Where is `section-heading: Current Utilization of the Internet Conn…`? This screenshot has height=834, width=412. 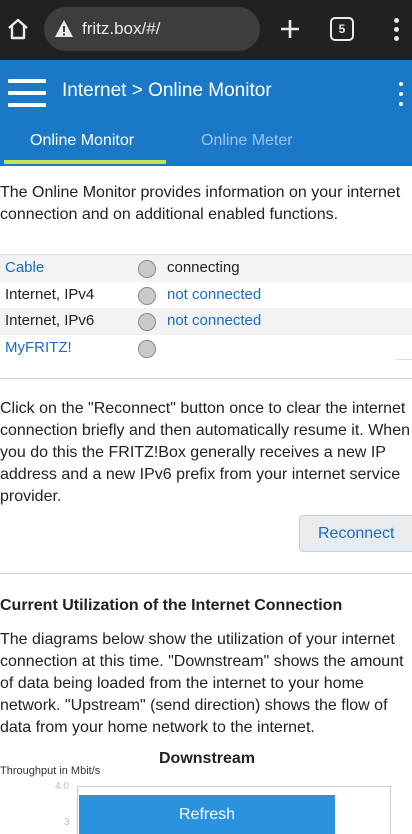
section-heading: Current Utilization of the Internet Conn… is located at coordinates (171, 605).